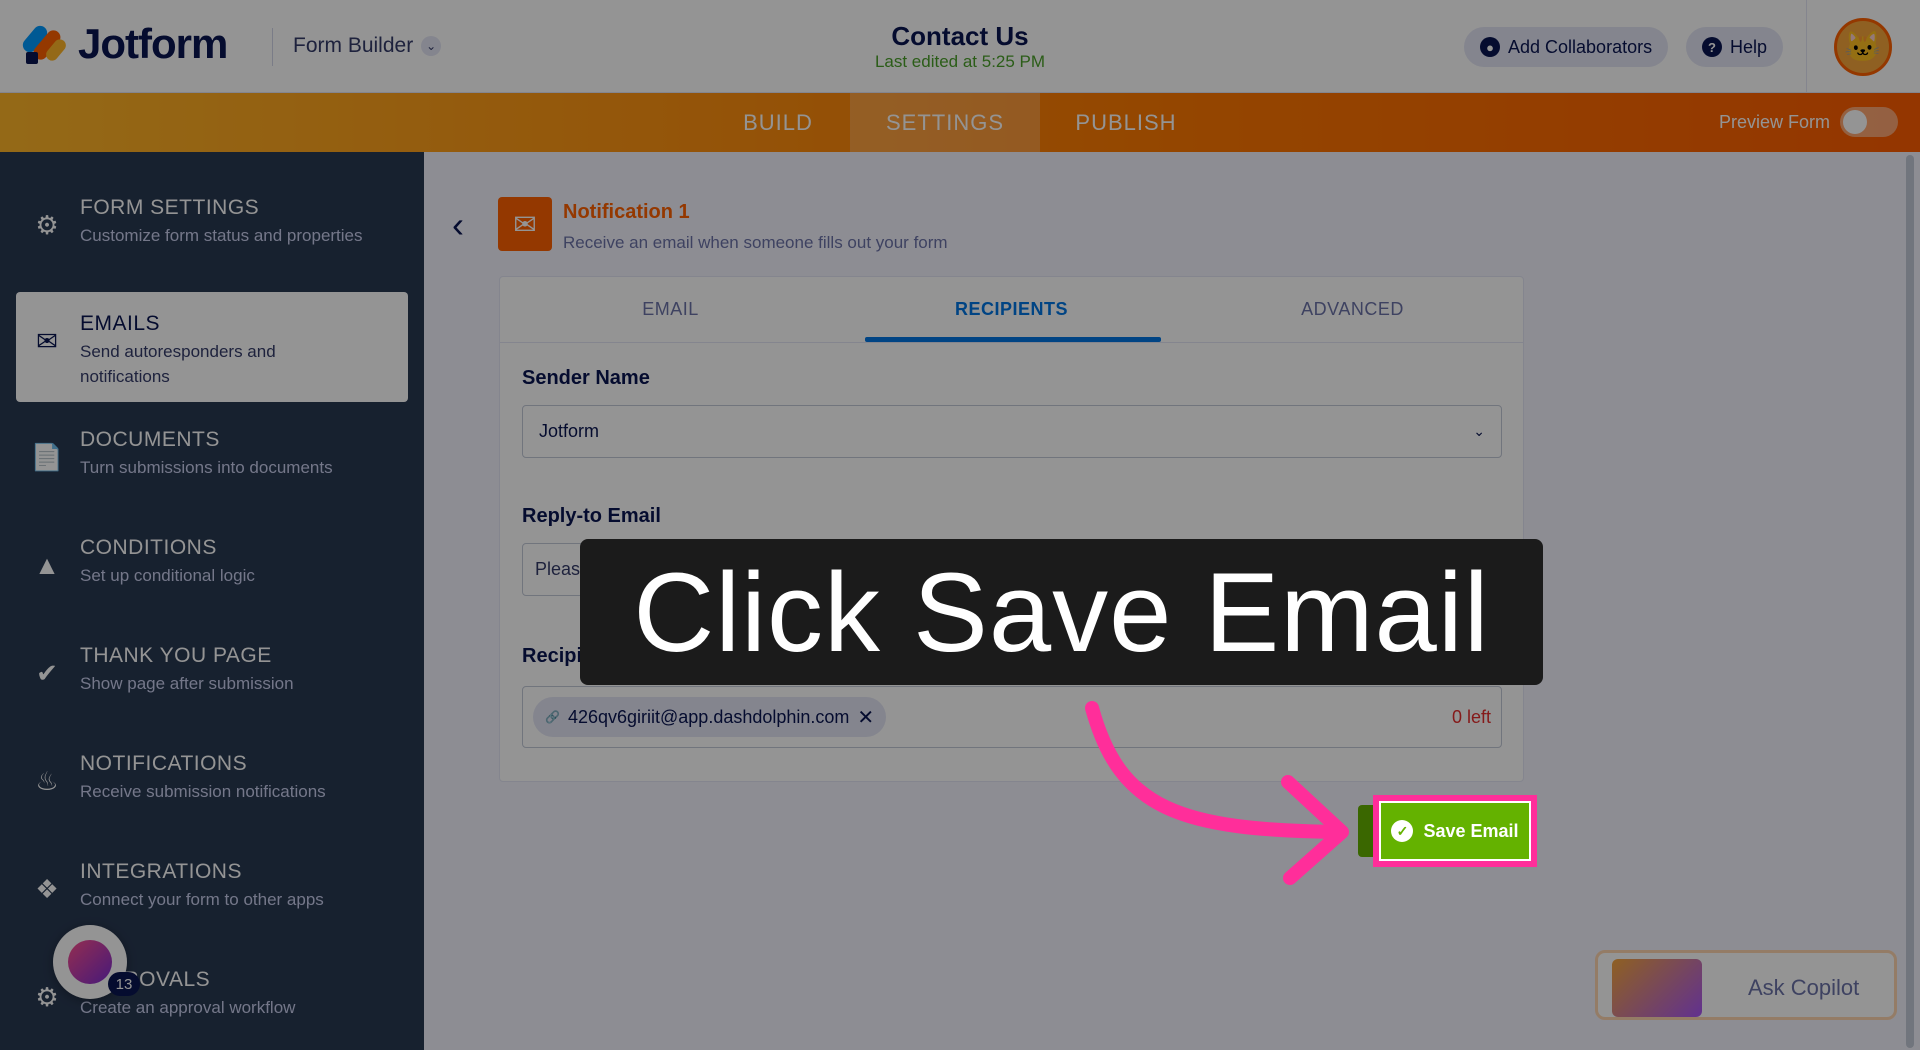 The height and width of the screenshot is (1050, 1920). Describe the element at coordinates (1657, 988) in the screenshot. I see `copilot-cat-image` at that location.